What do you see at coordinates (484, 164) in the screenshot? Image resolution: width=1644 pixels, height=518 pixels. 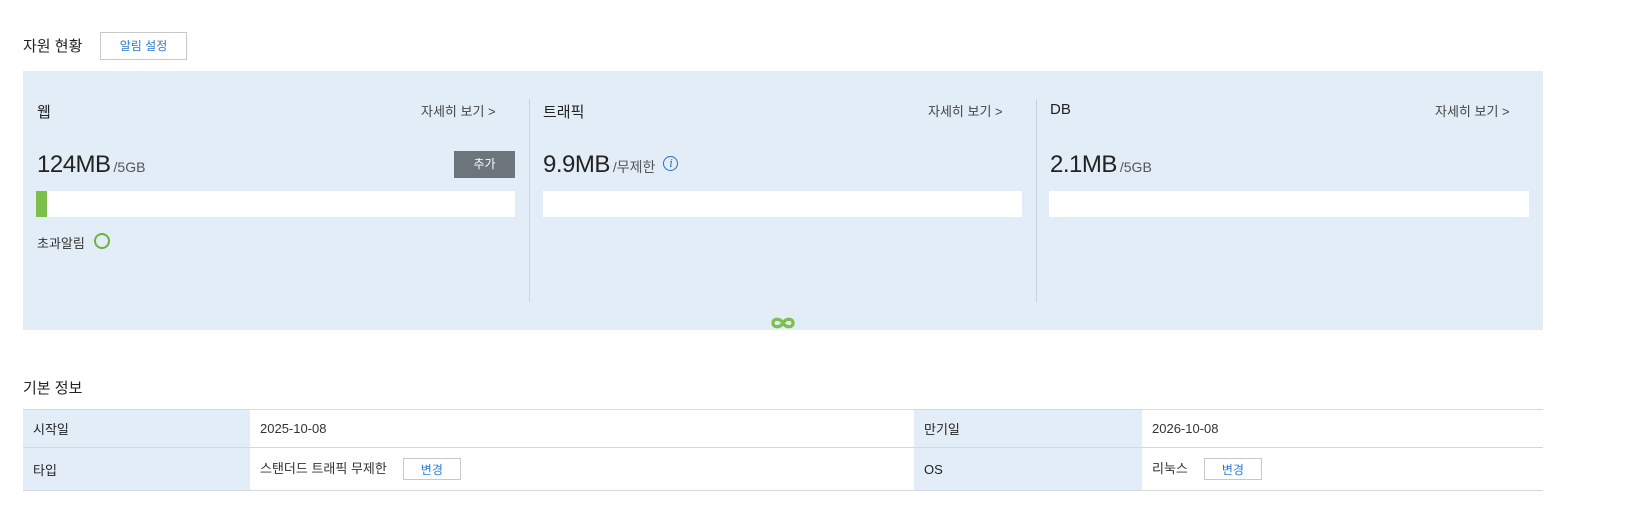 I see `web-add-button: 추가` at bounding box center [484, 164].